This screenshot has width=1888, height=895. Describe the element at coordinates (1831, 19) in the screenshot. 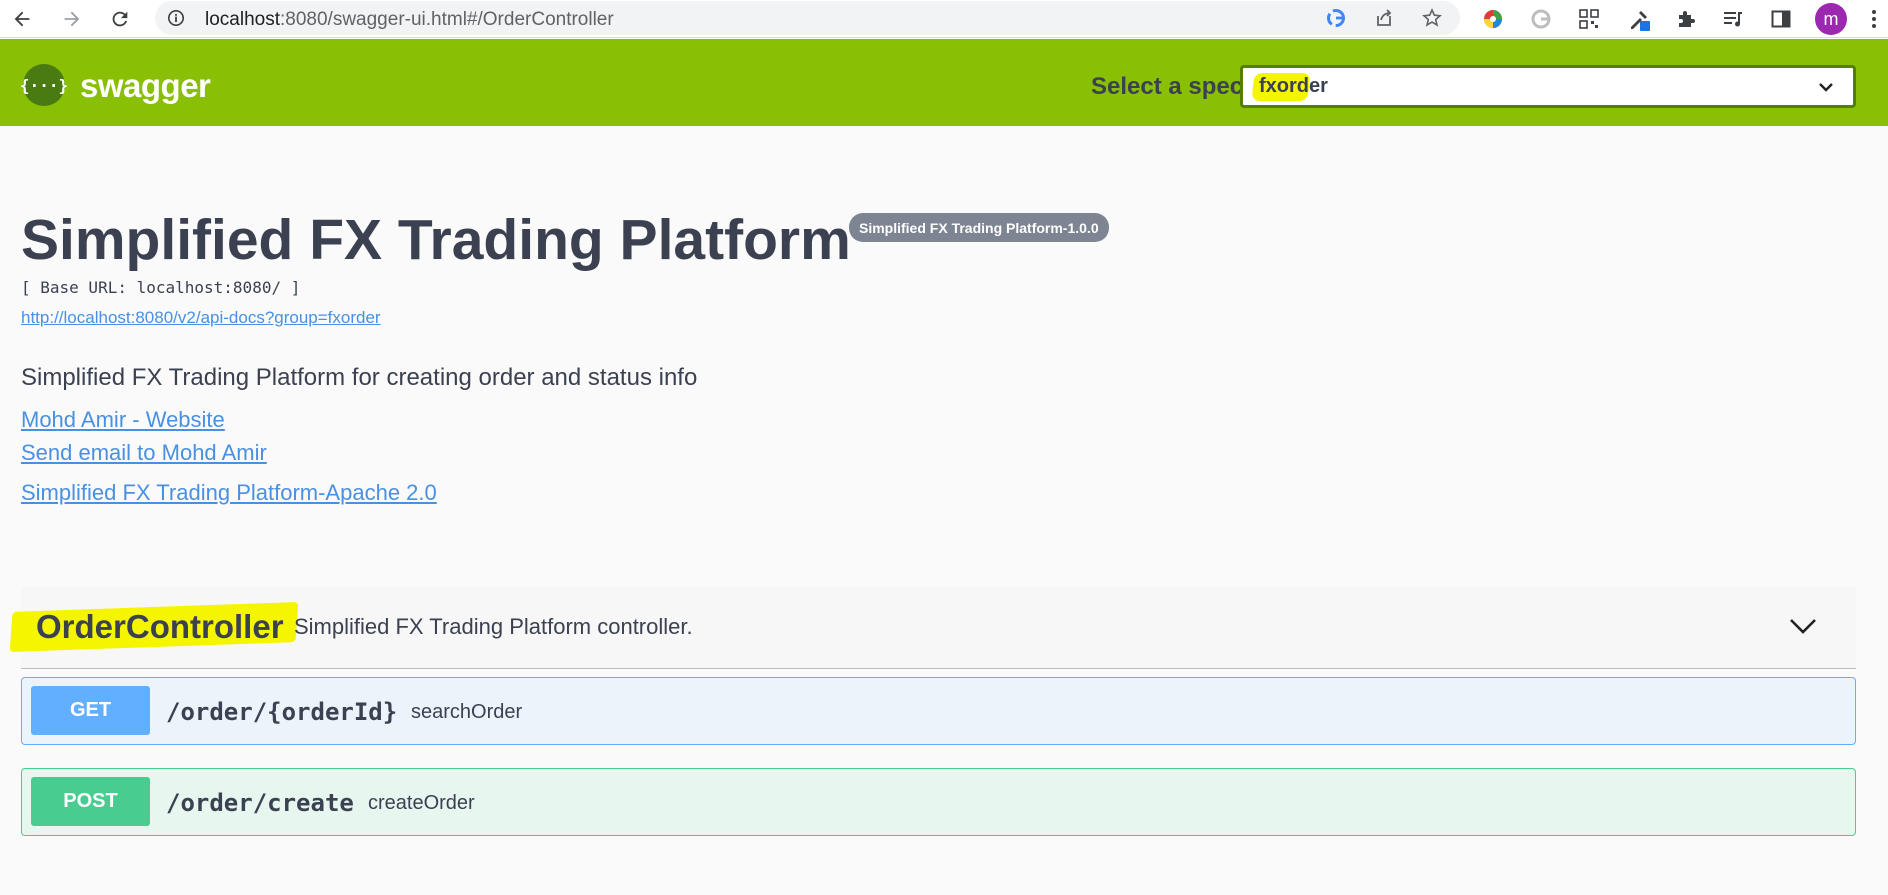

I see `profile-avatar: m` at that location.